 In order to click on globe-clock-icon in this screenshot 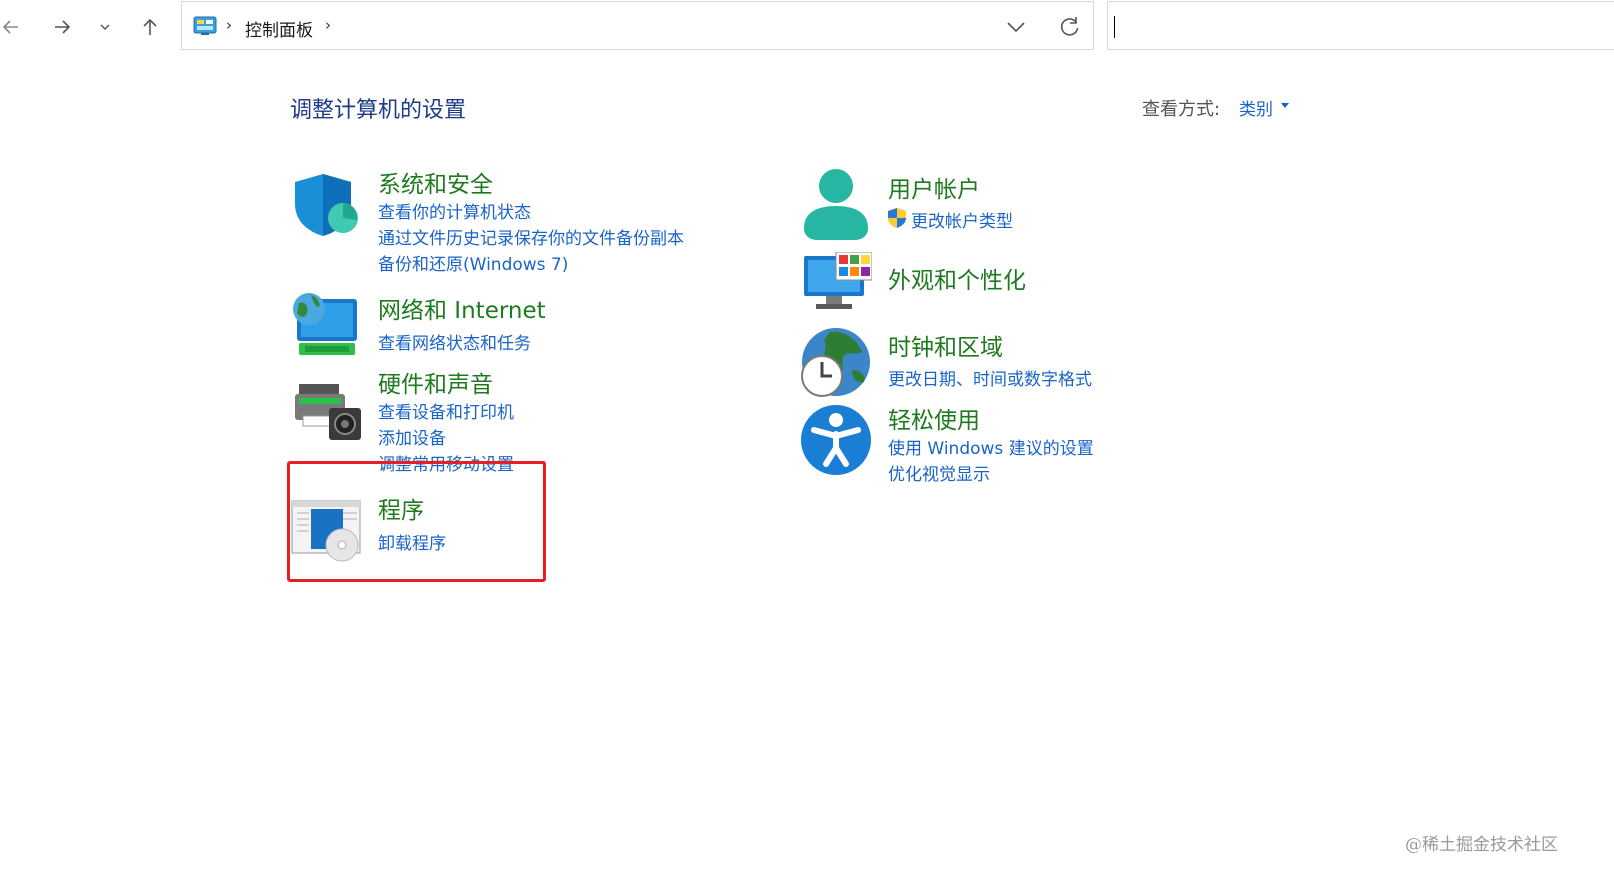, I will do `click(836, 362)`.